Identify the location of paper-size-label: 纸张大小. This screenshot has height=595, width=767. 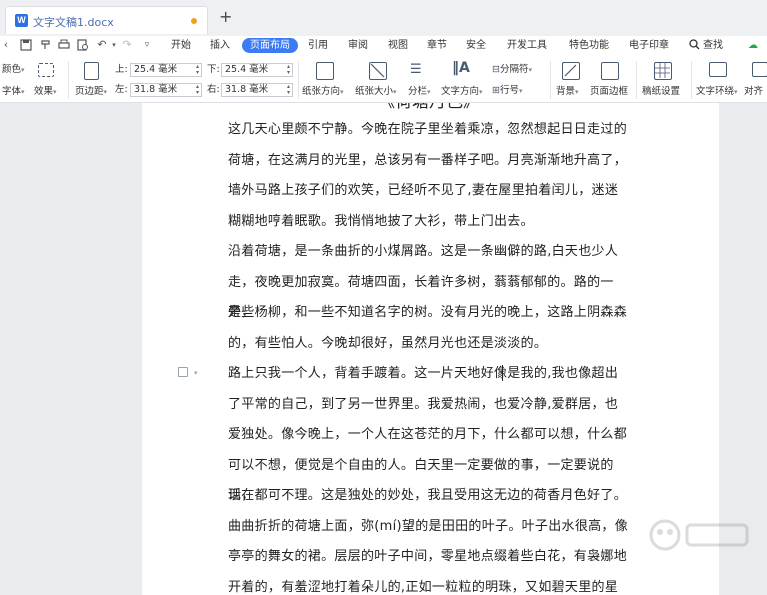
(374, 91).